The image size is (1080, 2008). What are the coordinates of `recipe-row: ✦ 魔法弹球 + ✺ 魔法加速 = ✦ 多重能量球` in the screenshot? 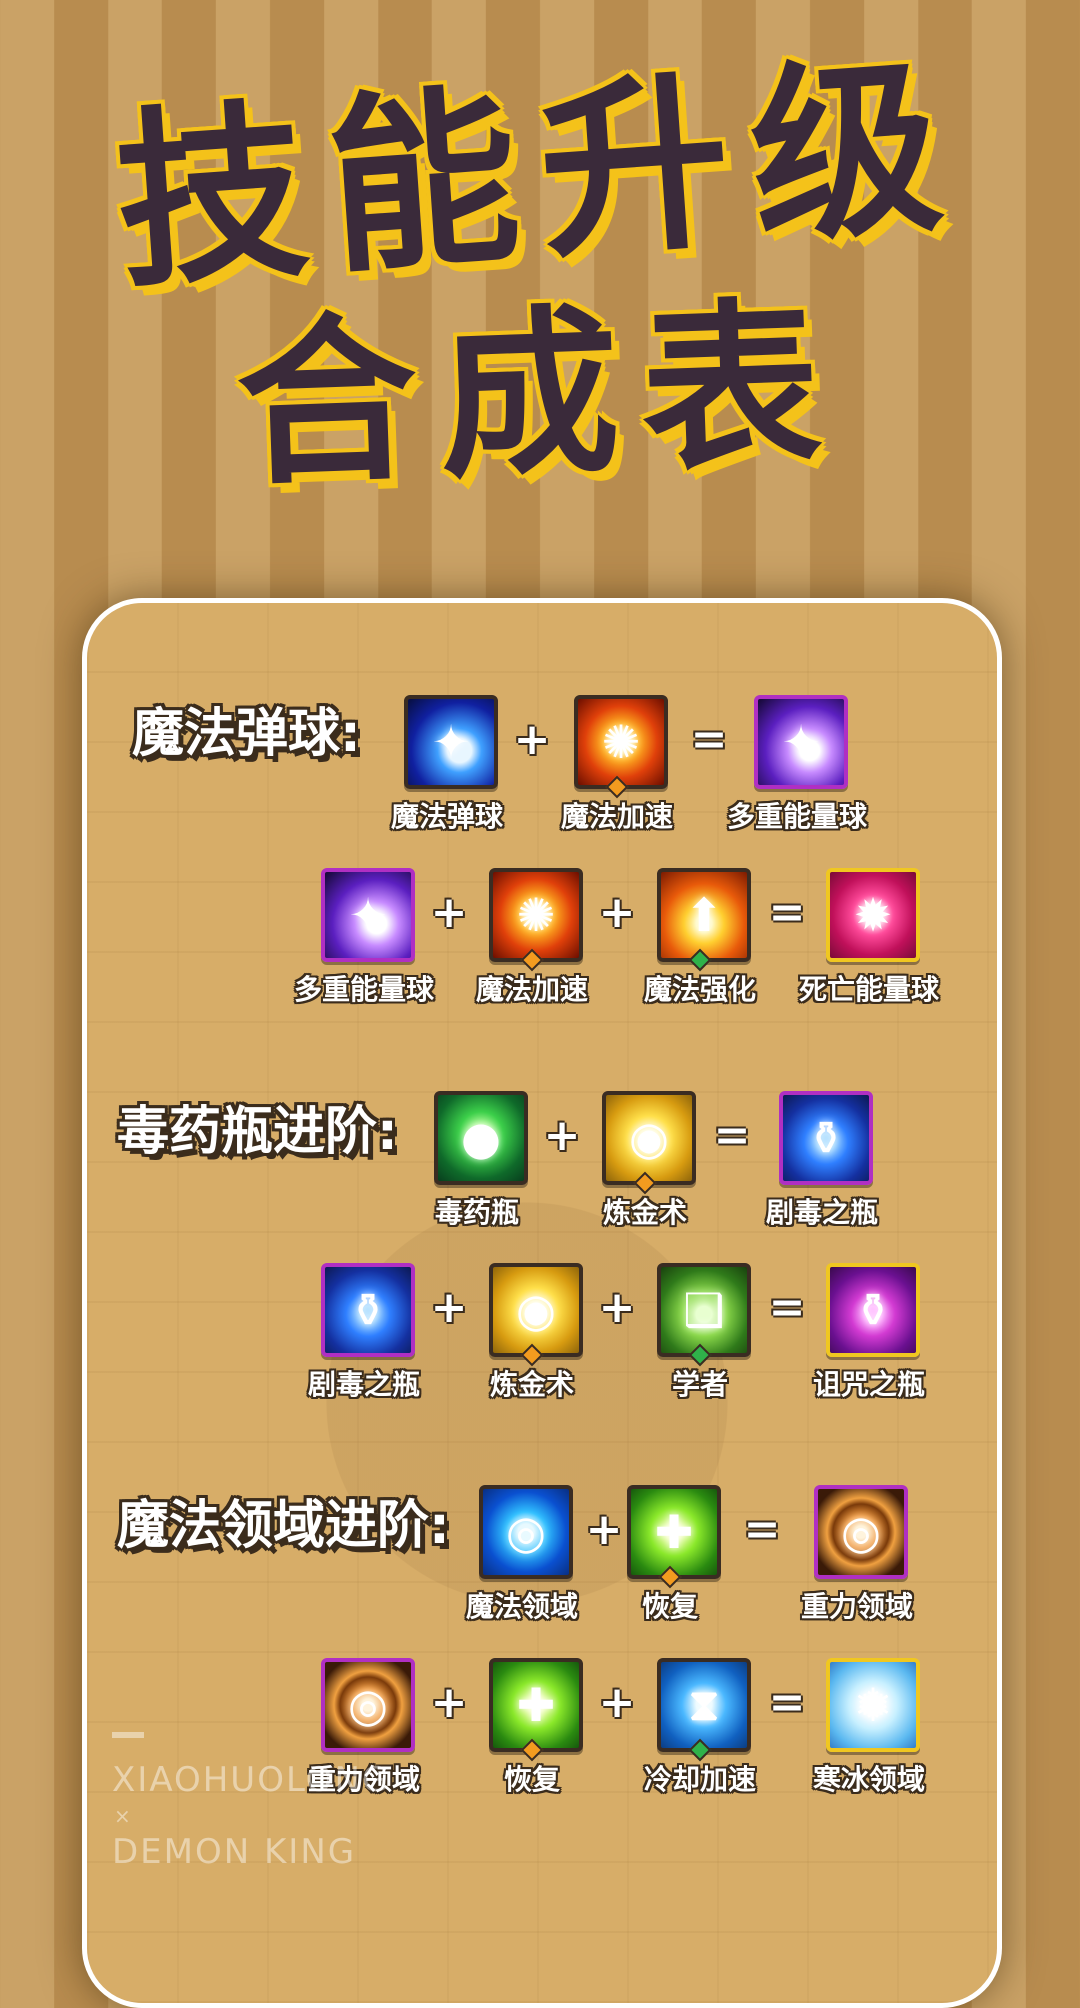 It's located at (542, 764).